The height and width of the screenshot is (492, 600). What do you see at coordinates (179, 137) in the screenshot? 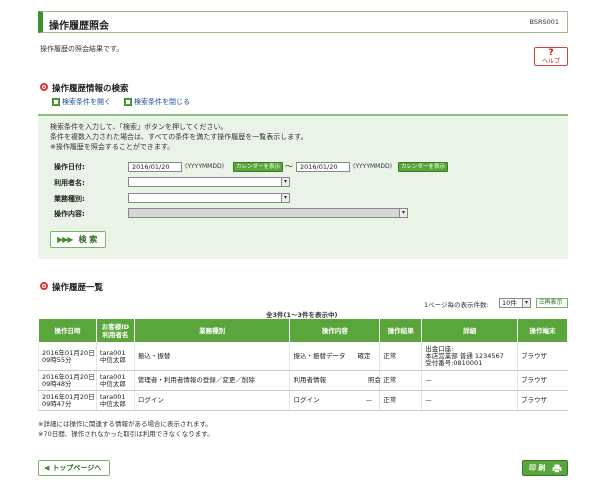
I see `instruction-line-2: 条件を複数入力された場合は、すべての条件を満たす操作履歴を一覧表示します。` at bounding box center [179, 137].